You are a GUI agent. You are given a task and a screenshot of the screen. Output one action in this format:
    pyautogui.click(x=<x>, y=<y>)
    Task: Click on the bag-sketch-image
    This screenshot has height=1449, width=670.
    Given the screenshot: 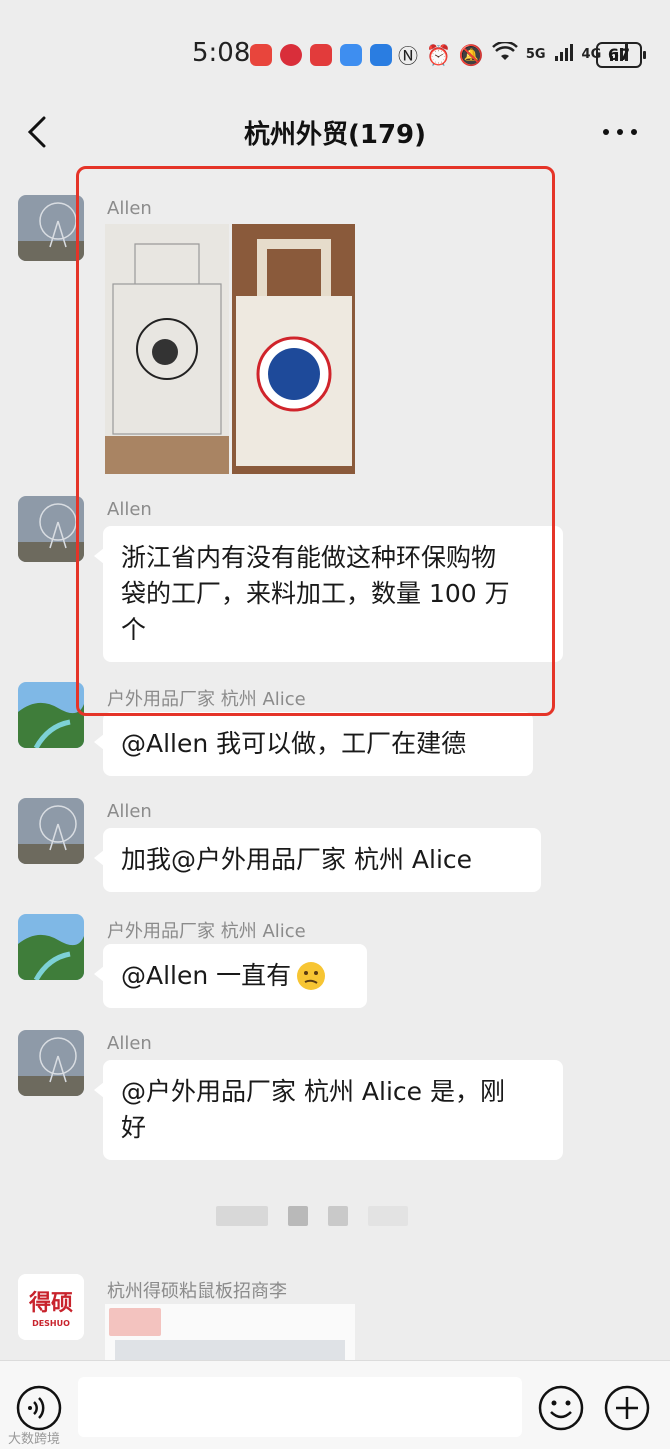 What is the action you would take?
    pyautogui.click(x=167, y=349)
    